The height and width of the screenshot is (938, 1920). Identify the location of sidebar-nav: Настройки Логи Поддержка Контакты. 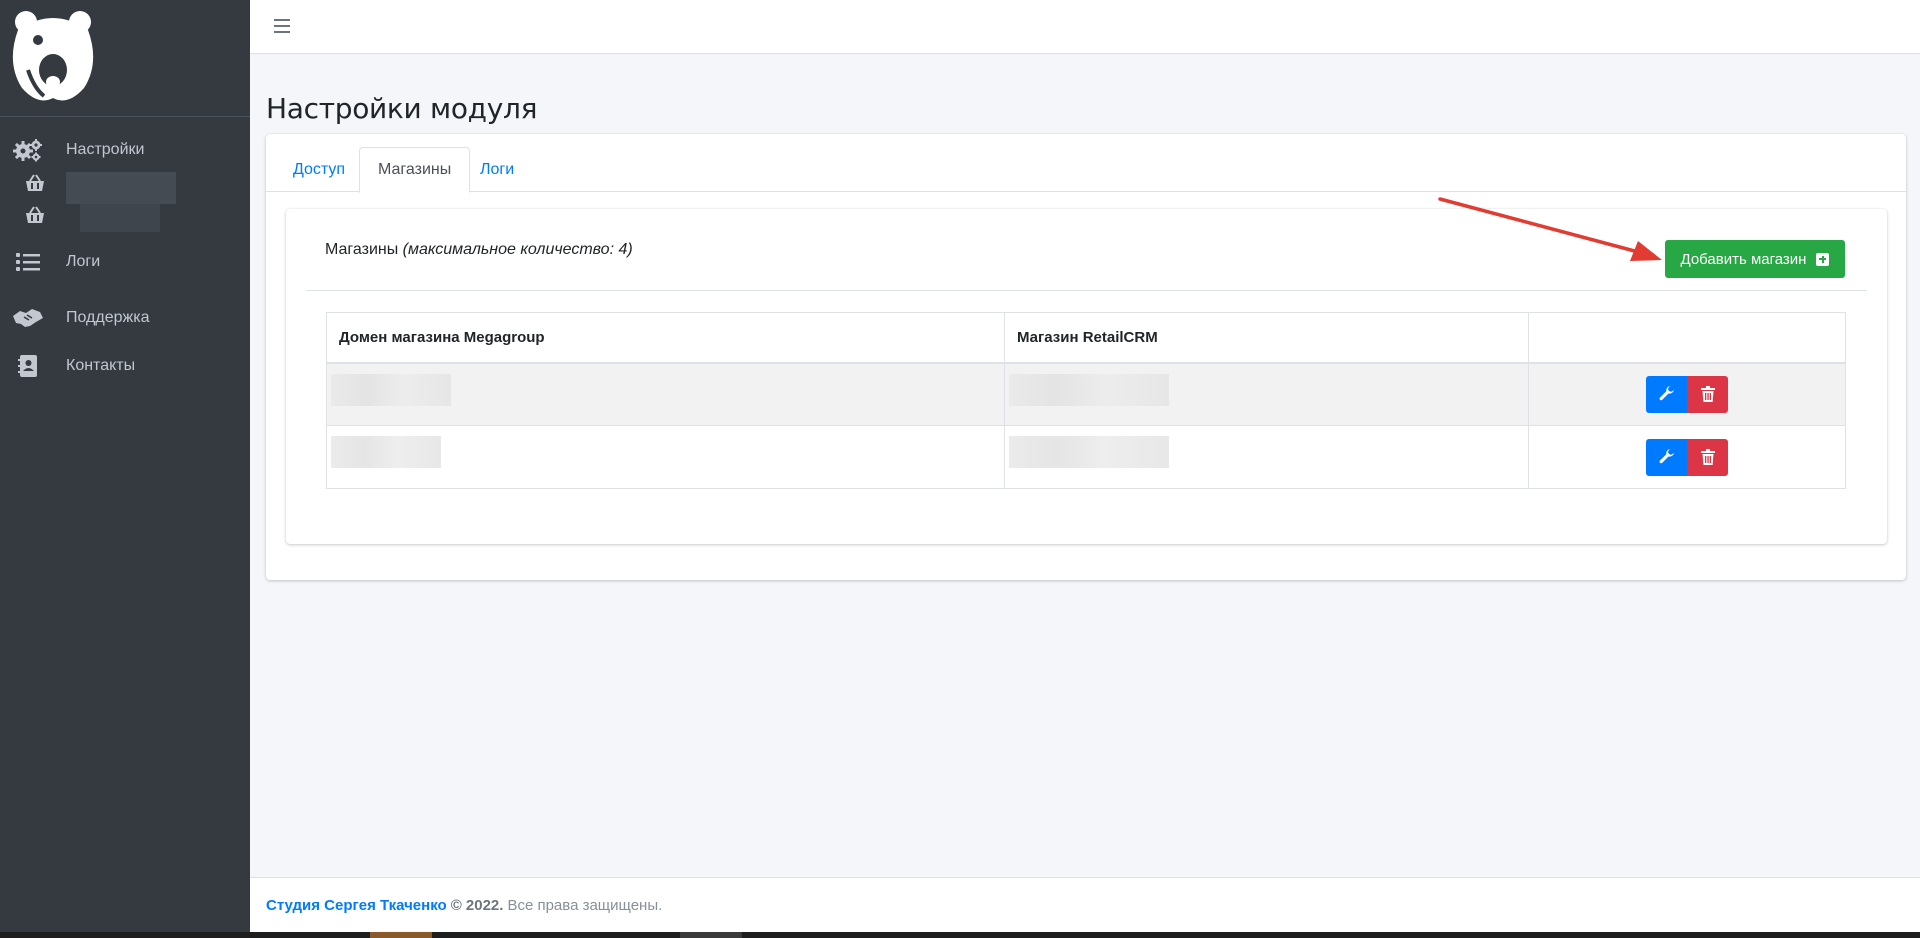
(125, 250).